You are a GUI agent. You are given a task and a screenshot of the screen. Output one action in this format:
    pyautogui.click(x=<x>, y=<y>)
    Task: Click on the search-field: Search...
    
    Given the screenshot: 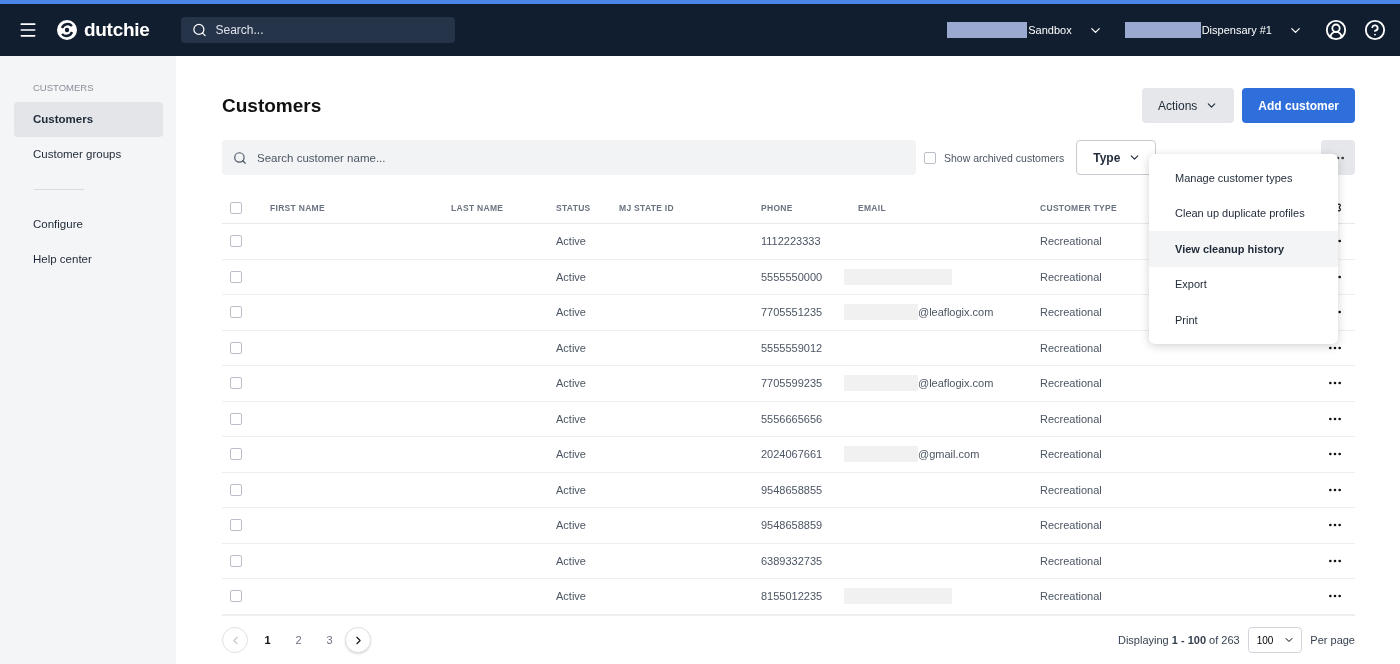 What is the action you would take?
    pyautogui.click(x=318, y=30)
    